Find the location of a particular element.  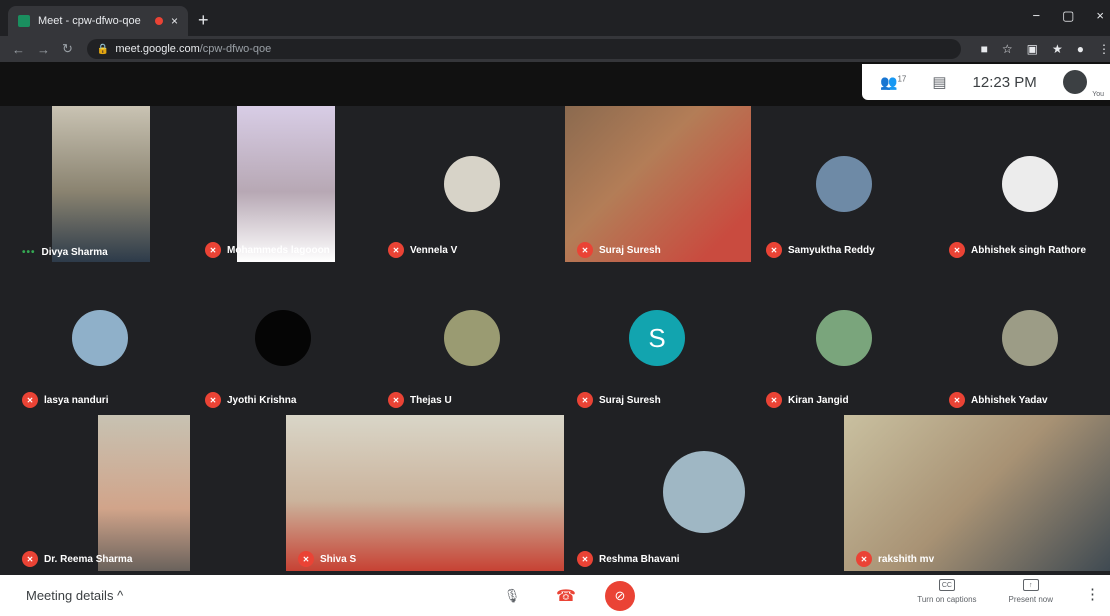

recording-dot-icon is located at coordinates (158, 21).